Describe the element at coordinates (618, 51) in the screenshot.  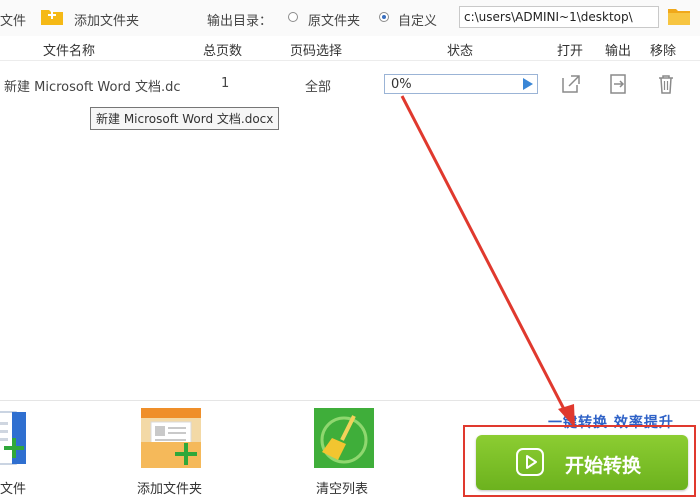
I see `header-output: 输出` at that location.